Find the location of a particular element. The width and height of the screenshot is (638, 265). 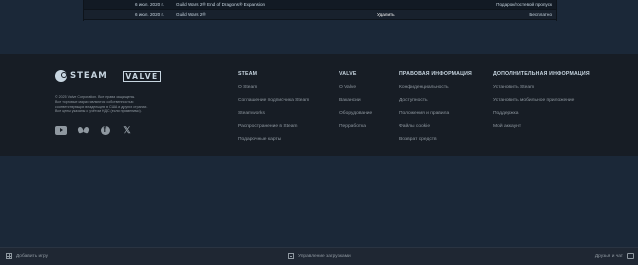

footer-link-hardware: Оборудование is located at coordinates (355, 117).